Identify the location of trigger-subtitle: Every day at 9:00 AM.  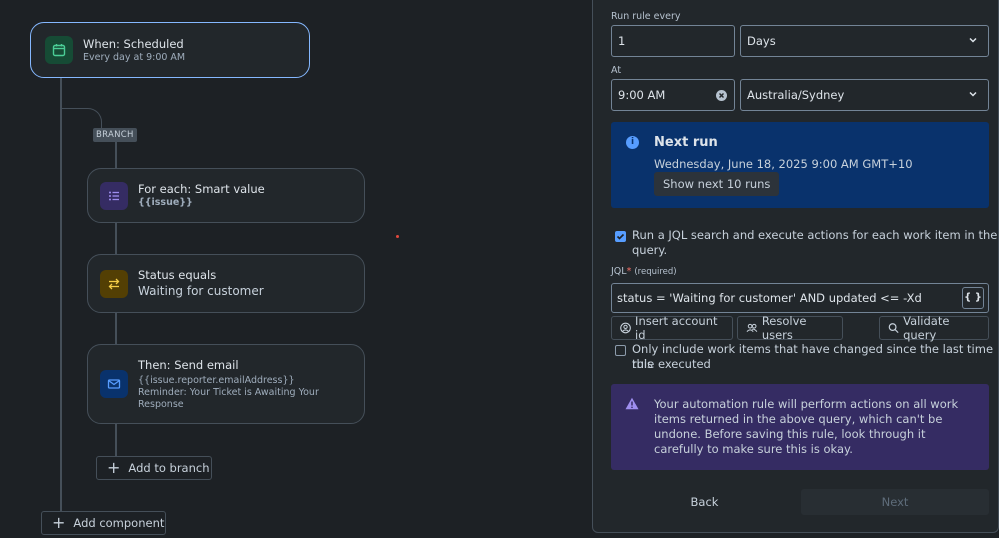
(134, 57).